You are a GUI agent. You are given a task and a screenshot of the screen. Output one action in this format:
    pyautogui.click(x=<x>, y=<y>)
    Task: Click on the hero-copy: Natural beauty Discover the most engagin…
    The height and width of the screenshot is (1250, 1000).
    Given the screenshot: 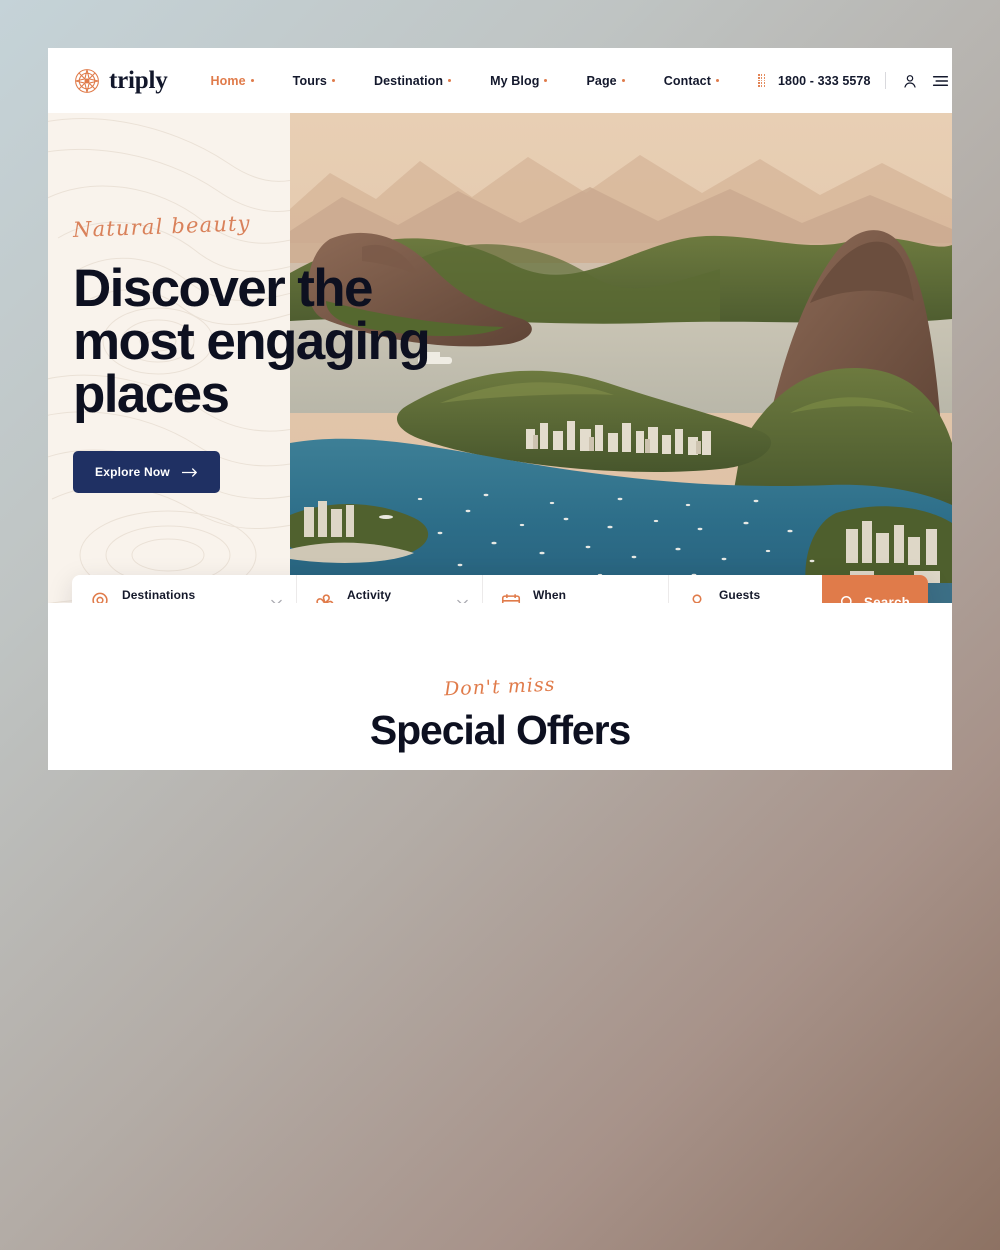 What is the action you would take?
    pyautogui.click(x=308, y=352)
    